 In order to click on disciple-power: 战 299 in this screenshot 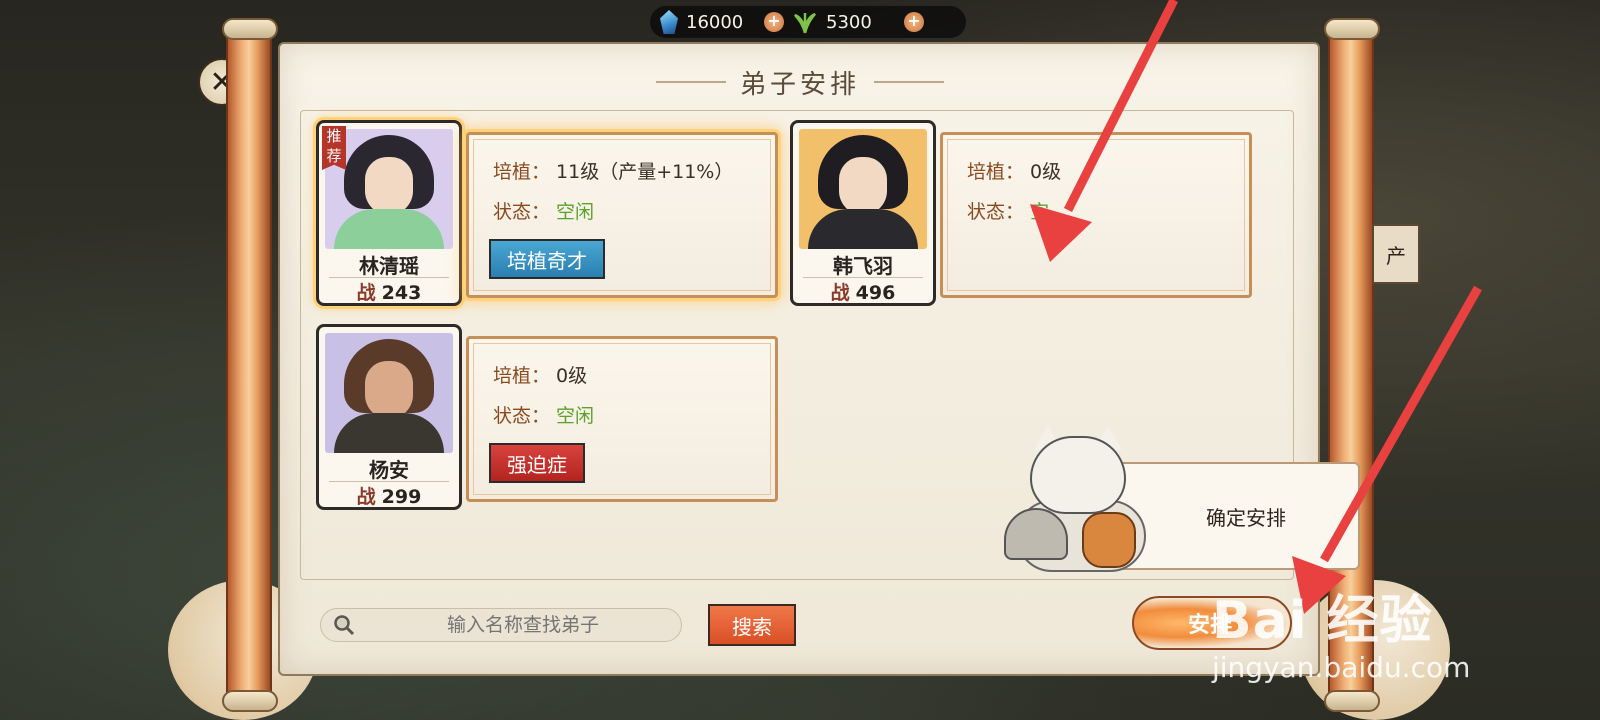, I will do `click(389, 497)`.